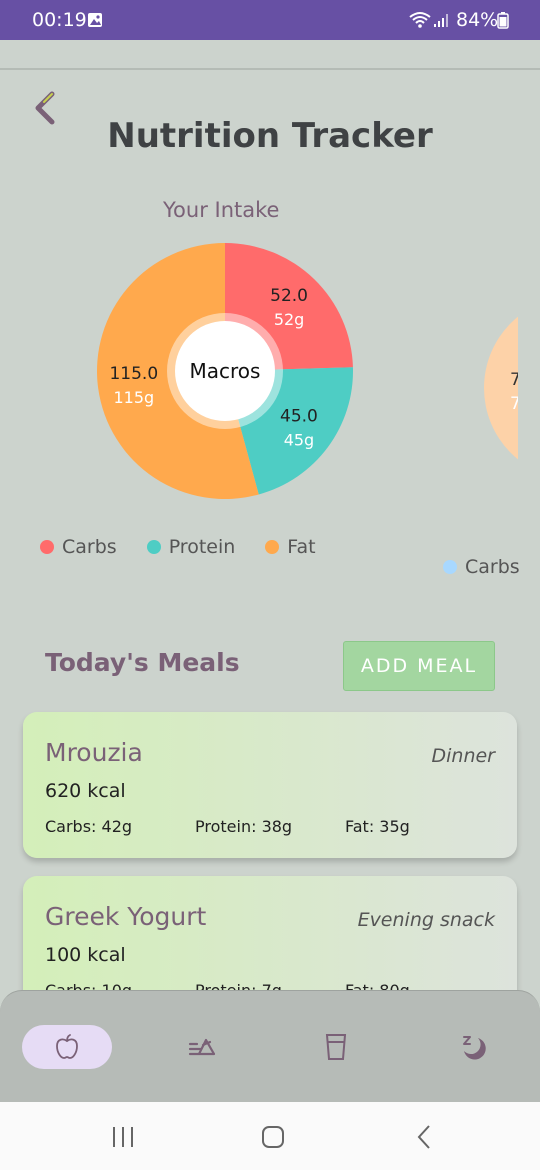  Describe the element at coordinates (133, 397) in the screenshot. I see `slice-gram-label: 115g` at that location.